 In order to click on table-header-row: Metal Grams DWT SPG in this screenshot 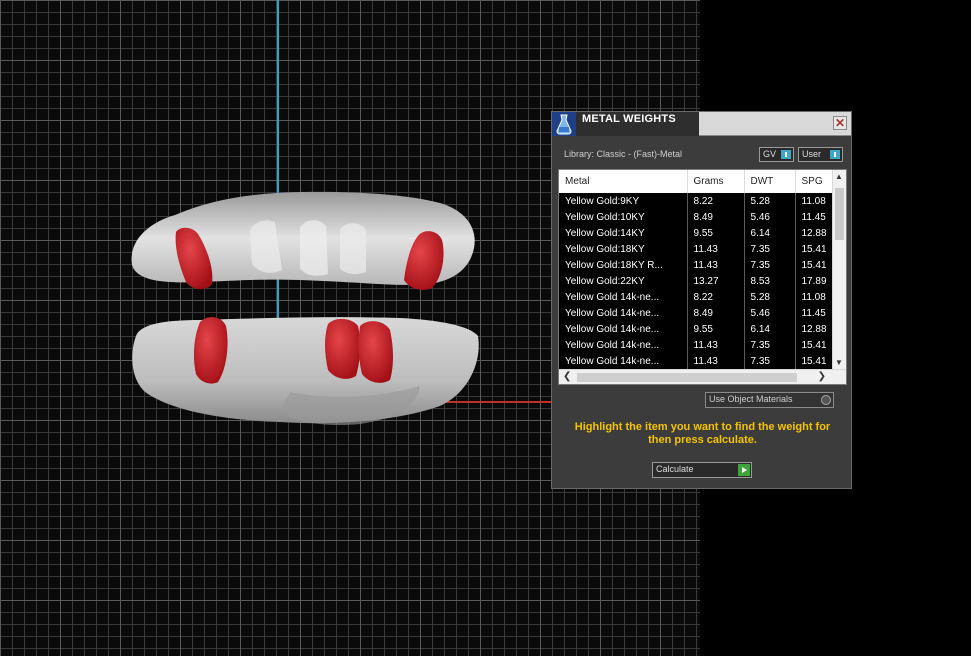, I will do `click(695, 181)`.